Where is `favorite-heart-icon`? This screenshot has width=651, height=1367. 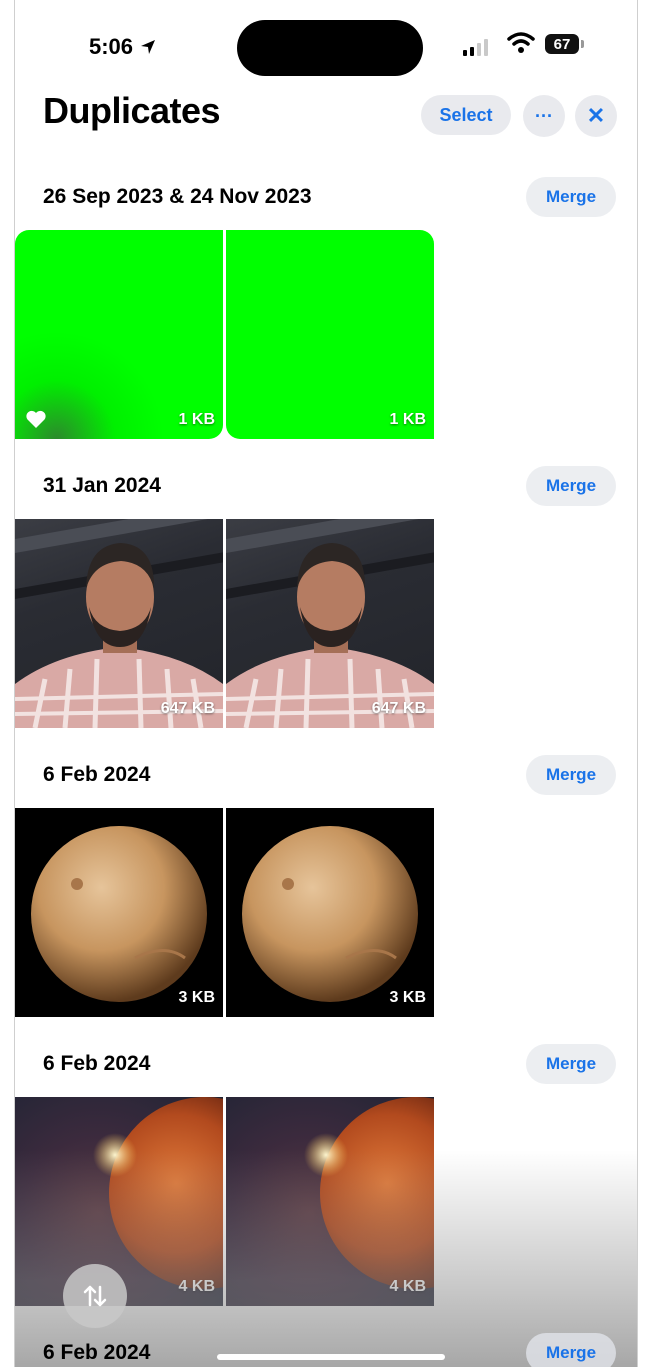 favorite-heart-icon is located at coordinates (36, 419).